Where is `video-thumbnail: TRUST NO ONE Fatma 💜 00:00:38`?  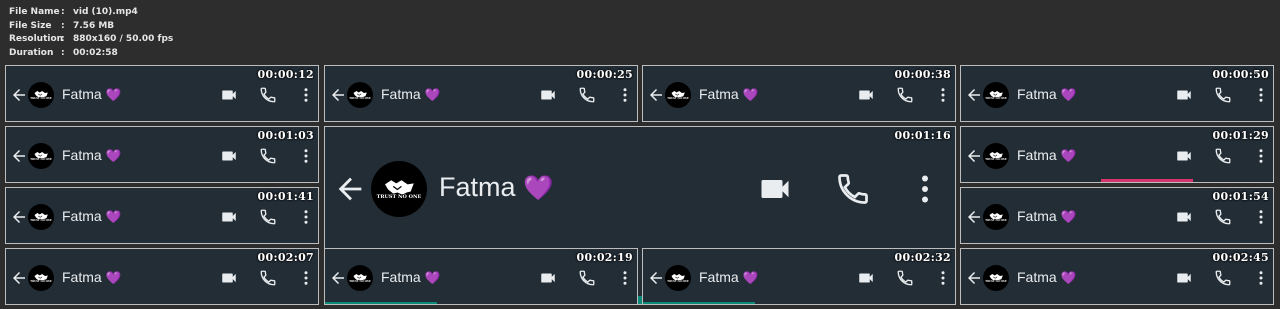 video-thumbnail: TRUST NO ONE Fatma 💜 00:00:38 is located at coordinates (799, 93).